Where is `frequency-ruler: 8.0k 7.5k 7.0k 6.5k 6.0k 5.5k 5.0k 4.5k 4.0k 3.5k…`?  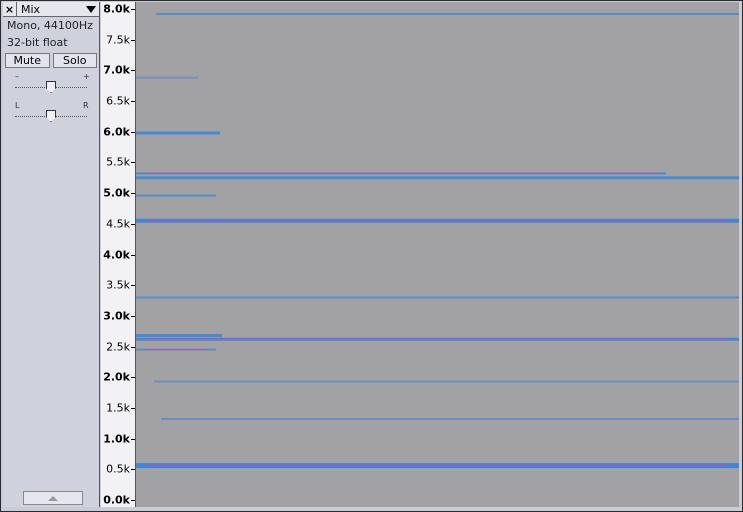 frequency-ruler: 8.0k 7.5k 7.0k 6.5k 6.0k 5.5k 5.0k 4.5k 4.0k 3.5k… is located at coordinates (118, 254).